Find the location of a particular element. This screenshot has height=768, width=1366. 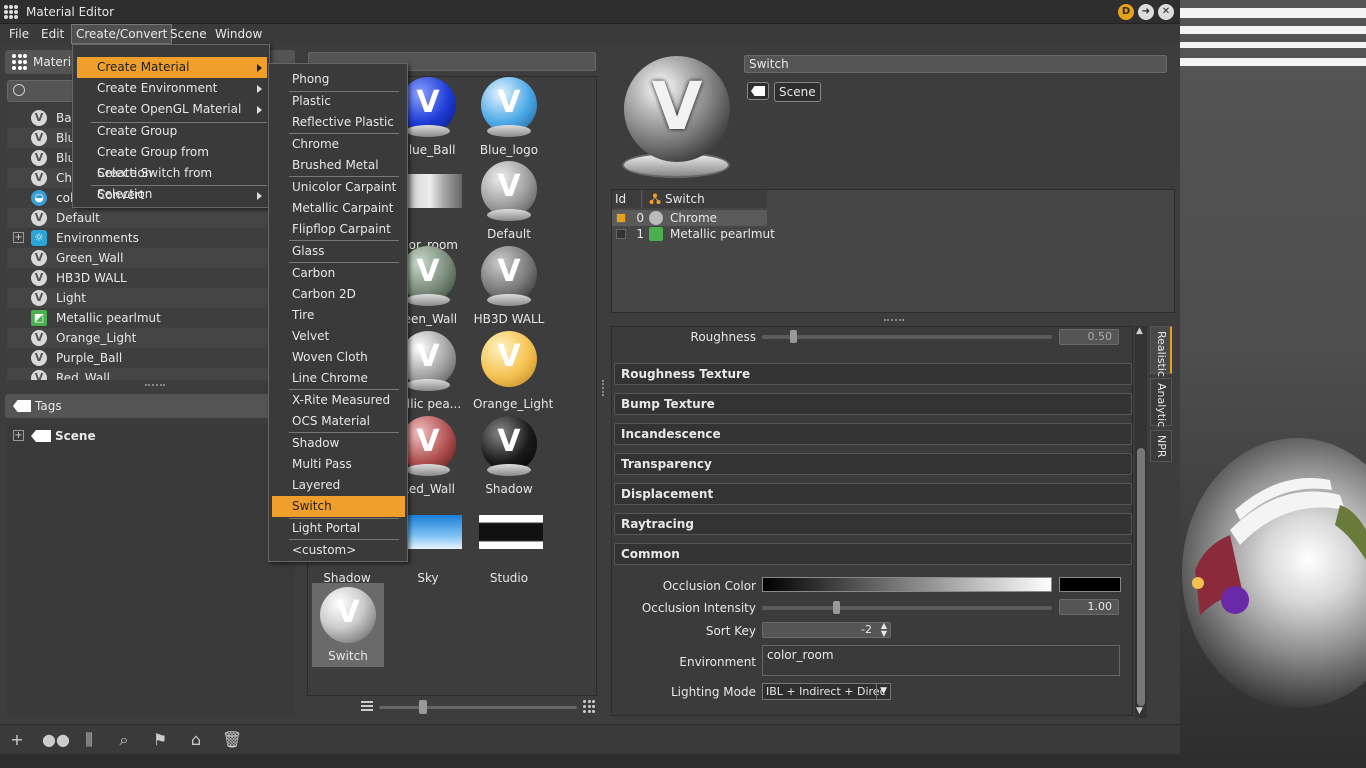

find-icon: ⌕ is located at coordinates (124, 740).